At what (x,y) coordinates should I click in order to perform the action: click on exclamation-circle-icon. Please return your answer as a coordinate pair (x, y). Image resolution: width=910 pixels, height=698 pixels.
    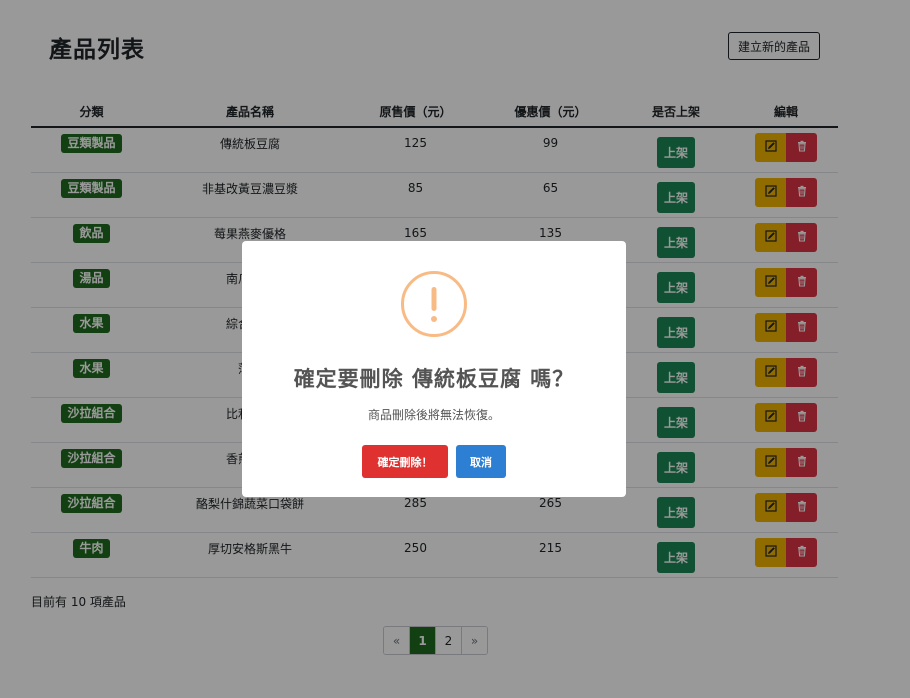
    Looking at the image, I should click on (434, 306).